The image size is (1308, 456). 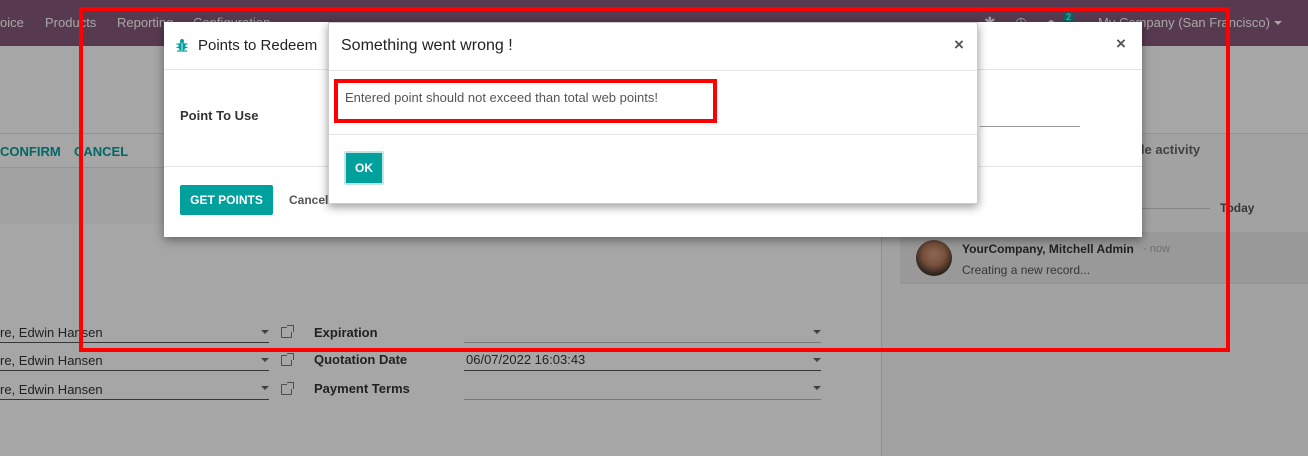 I want to click on annotation-message-highlight, so click(x=525, y=101).